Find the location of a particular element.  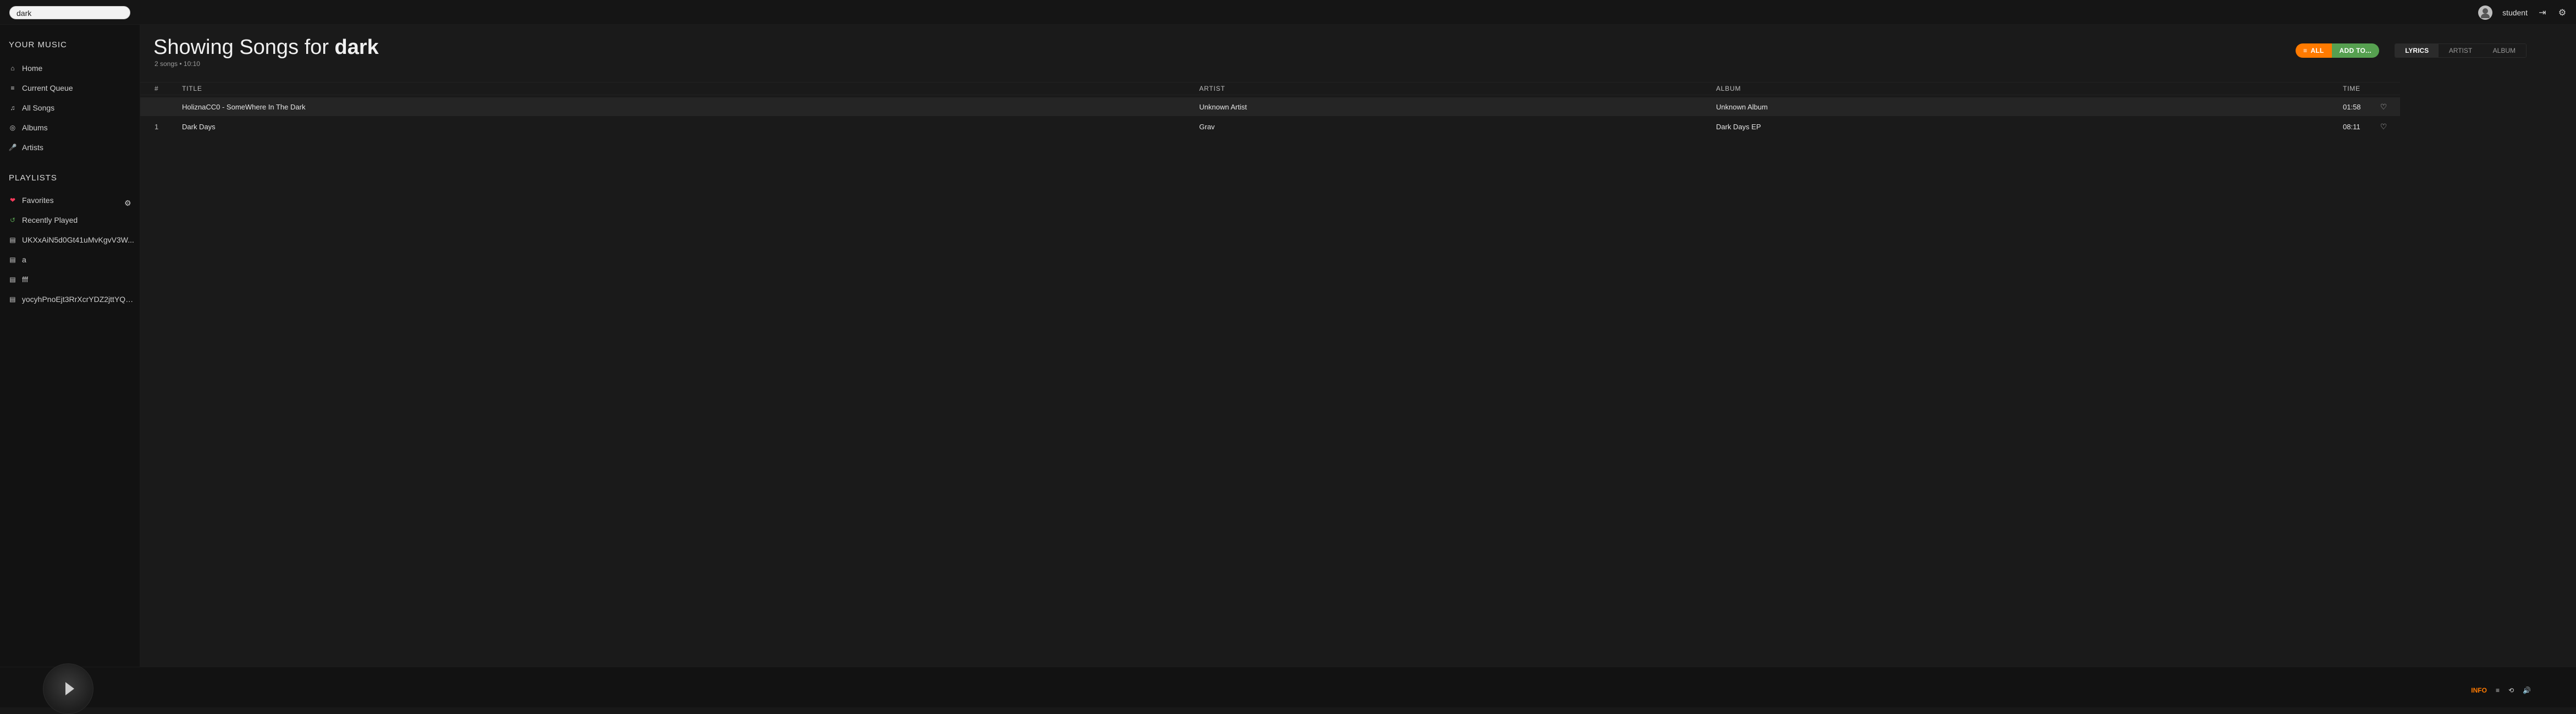

logout-icon: ⇥ is located at coordinates (2542, 12).